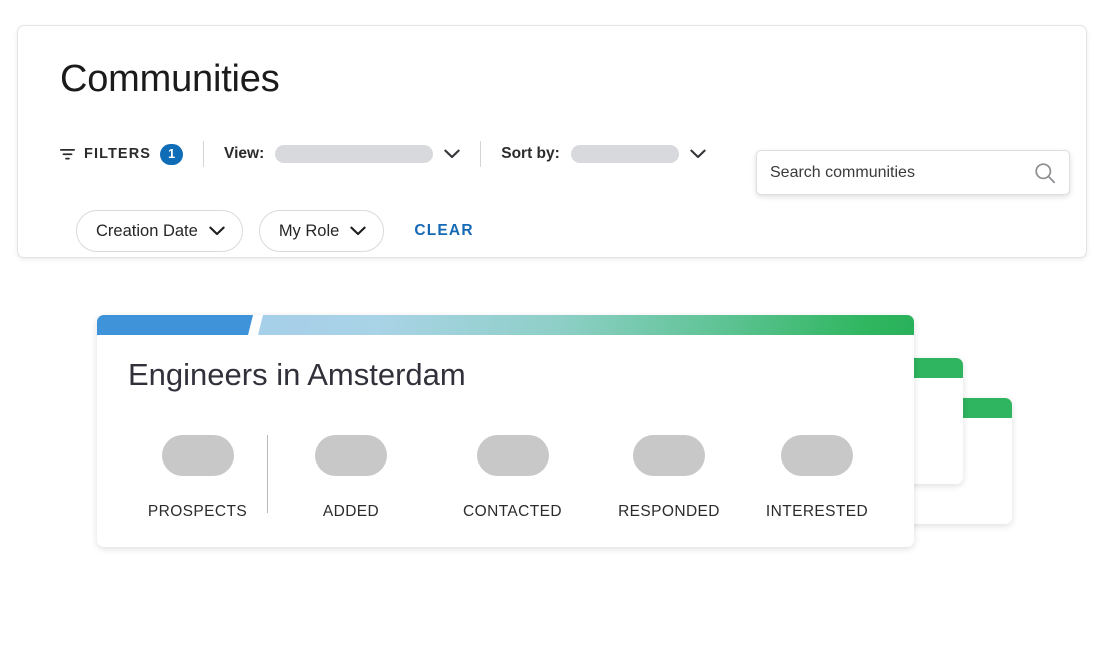 The image size is (1116, 670). I want to click on search-box, so click(913, 172).